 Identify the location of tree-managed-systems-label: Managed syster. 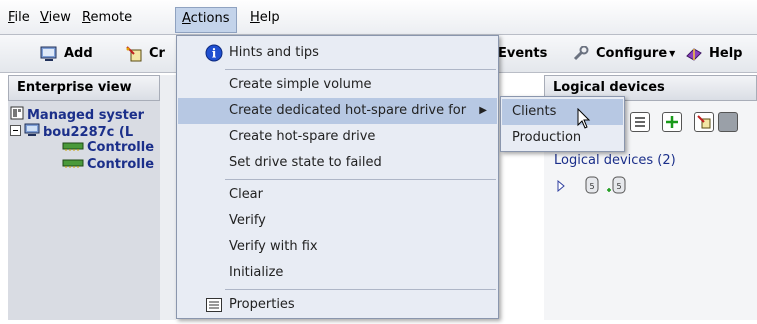
(86, 115).